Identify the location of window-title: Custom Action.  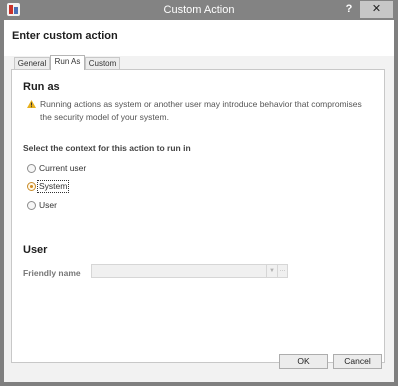
(199, 10).